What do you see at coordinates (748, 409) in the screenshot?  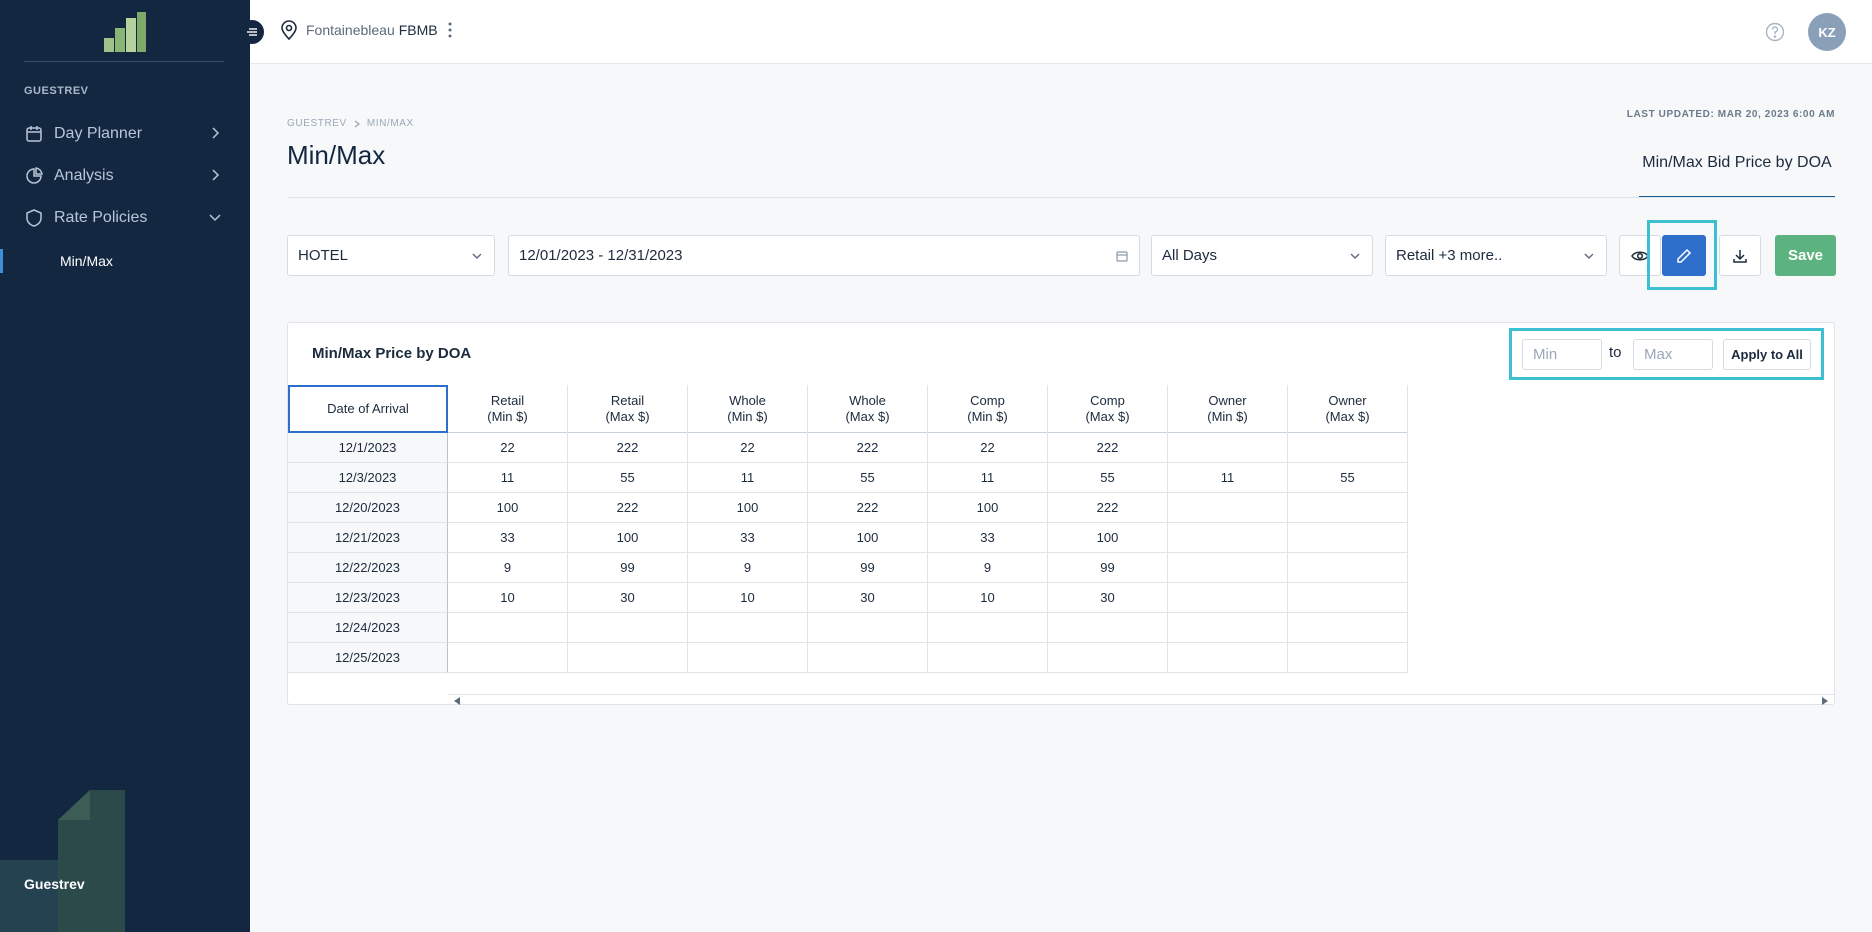 I see `column-header: Whole (Min $)` at bounding box center [748, 409].